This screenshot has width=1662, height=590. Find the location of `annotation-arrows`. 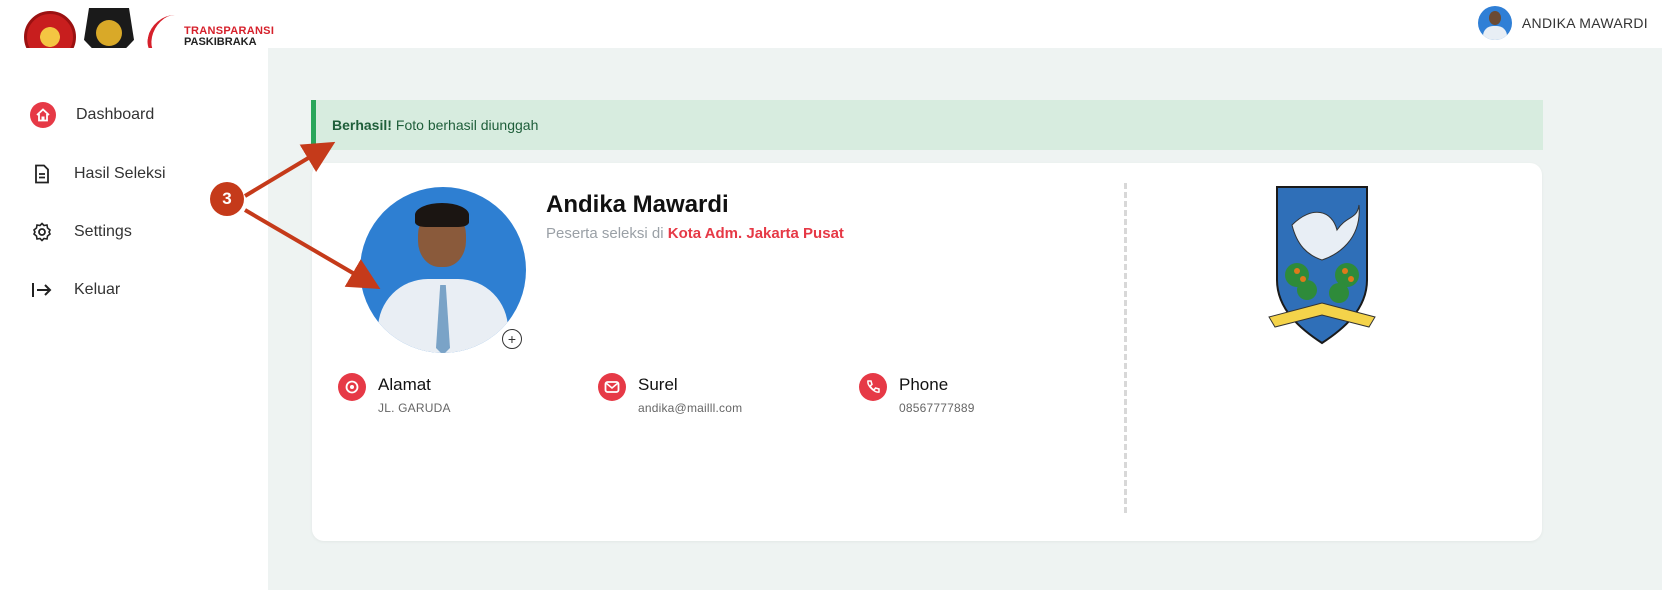

annotation-arrows is located at coordinates (312, 215).